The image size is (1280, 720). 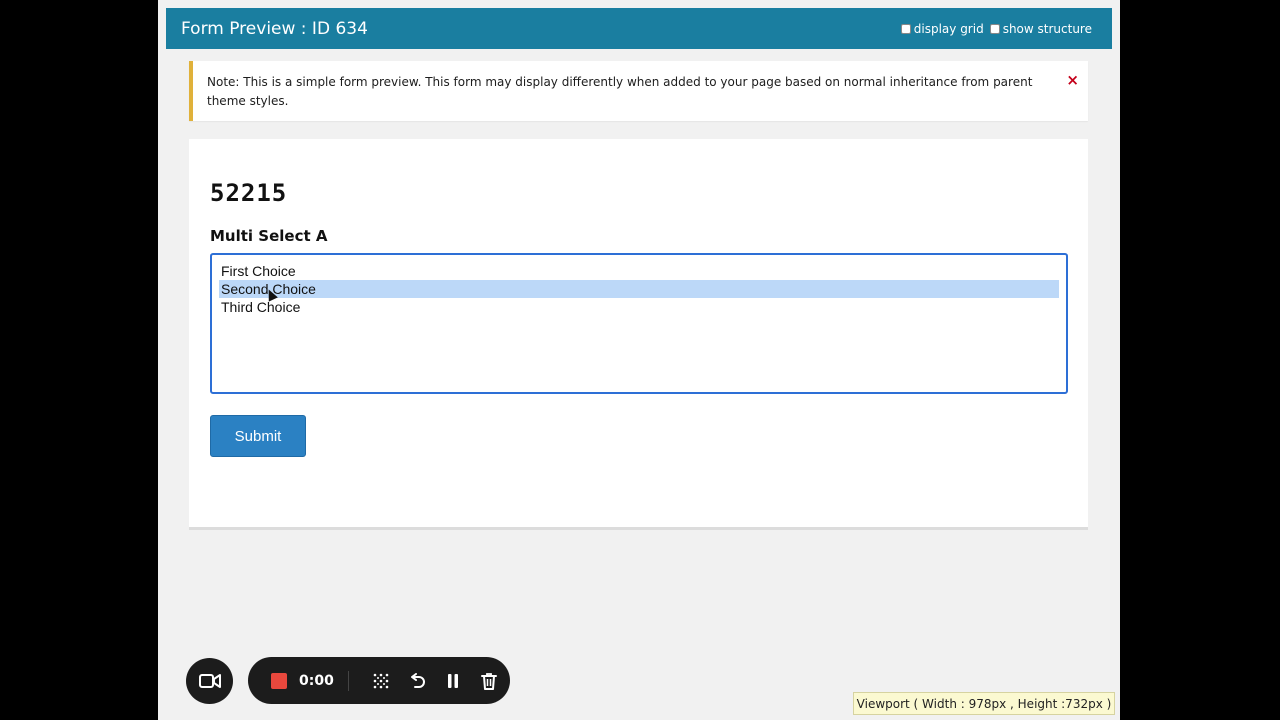 I want to click on close-icon: ×, so click(x=1072, y=80).